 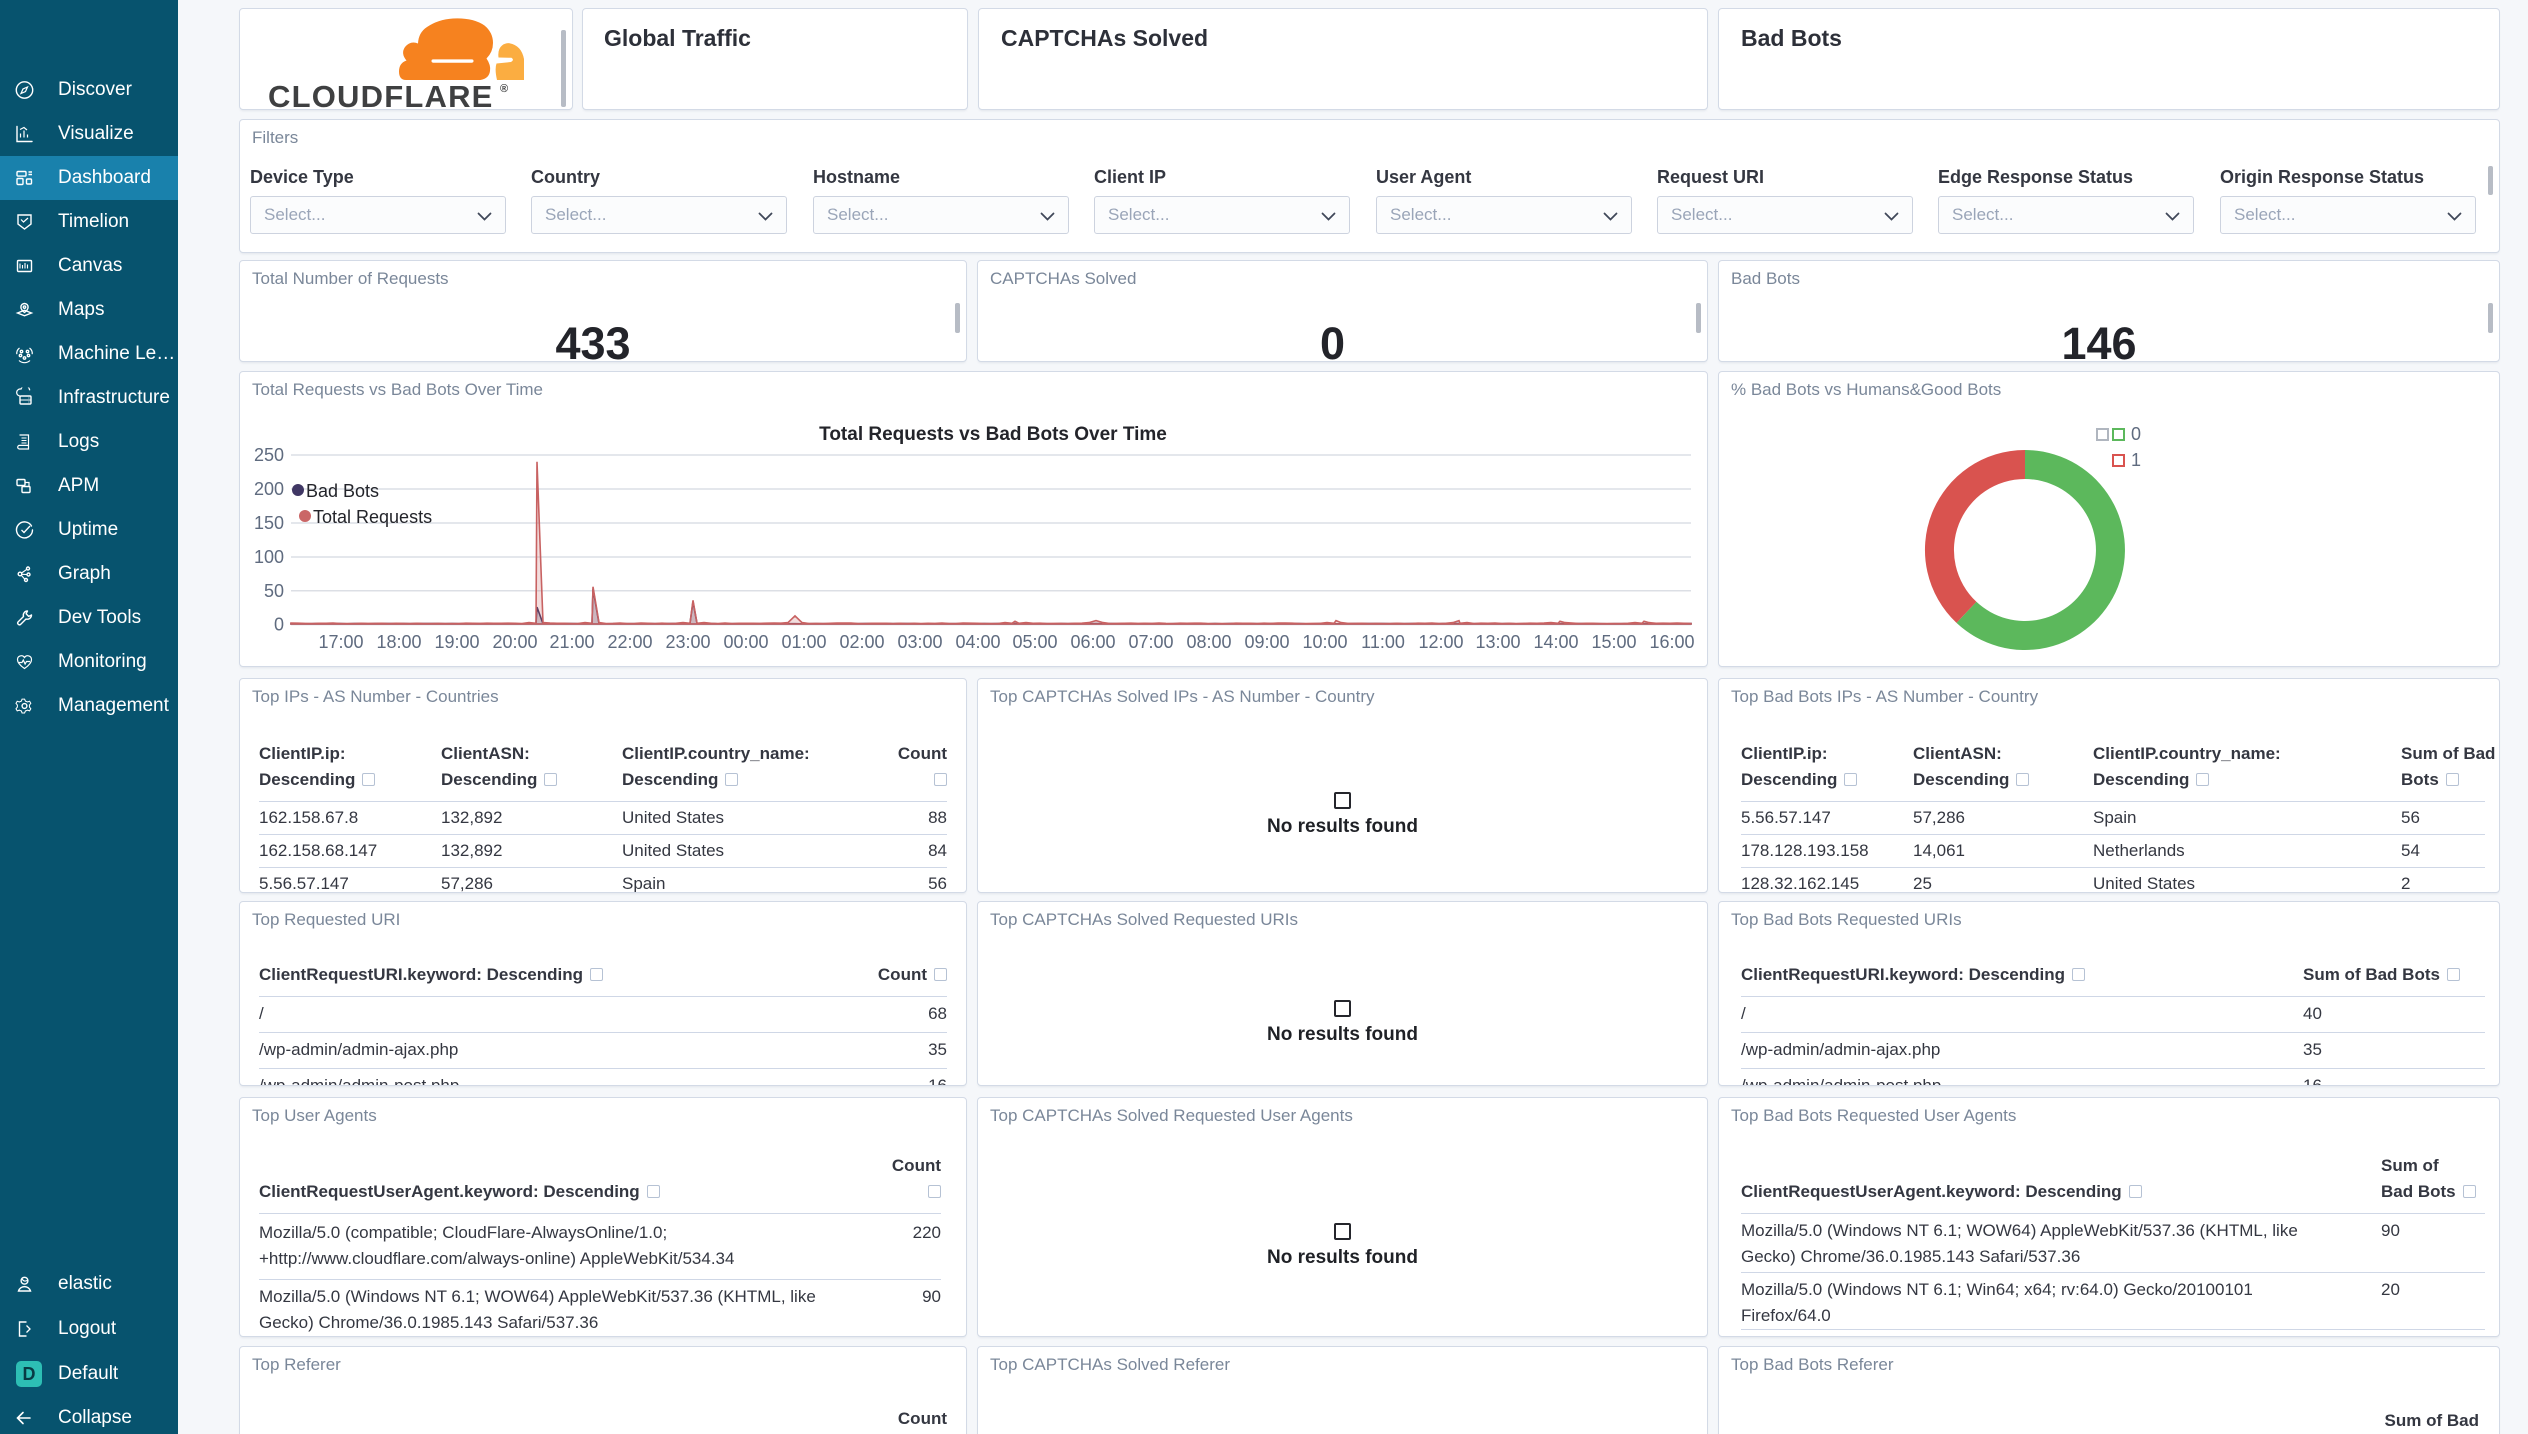 What do you see at coordinates (1034, 642) in the screenshot?
I see `svg-text: 05:00` at bounding box center [1034, 642].